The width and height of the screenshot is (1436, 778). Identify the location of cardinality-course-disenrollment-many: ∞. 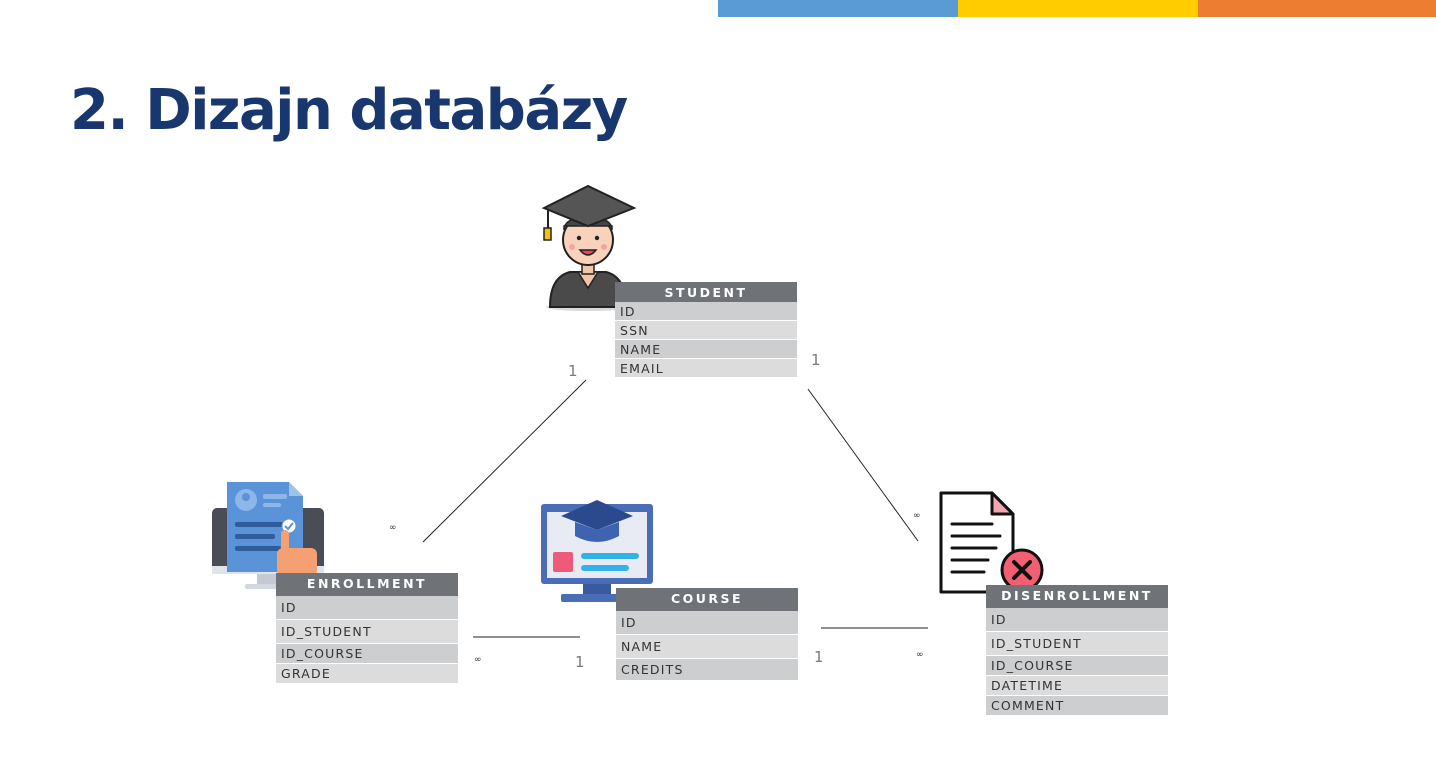
(920, 655).